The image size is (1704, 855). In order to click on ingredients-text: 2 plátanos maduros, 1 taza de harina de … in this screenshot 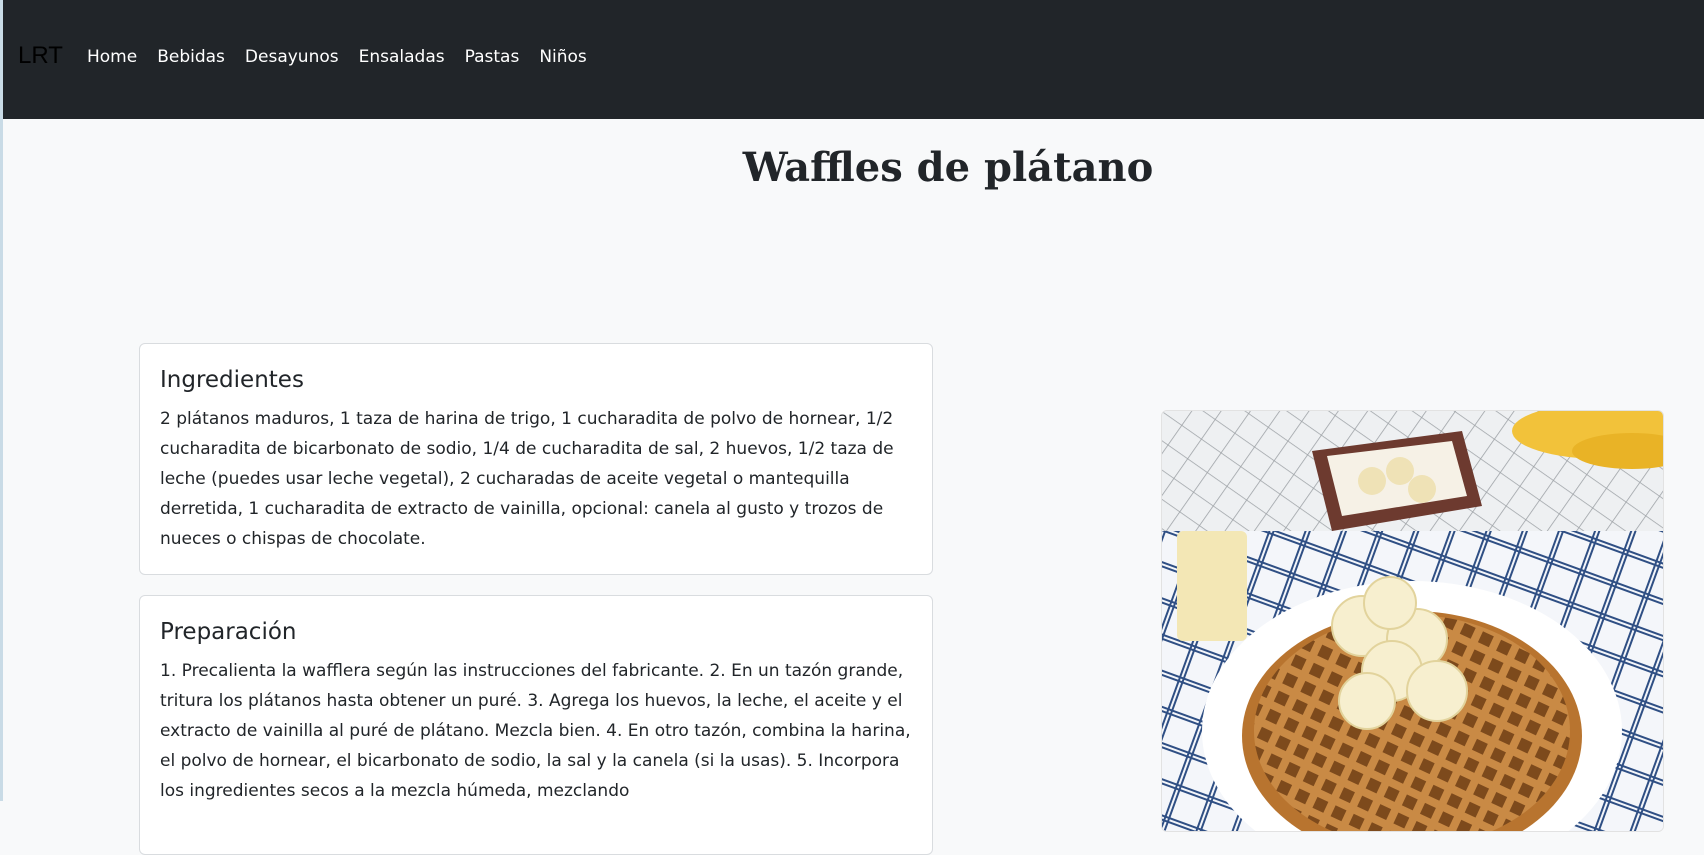, I will do `click(527, 479)`.